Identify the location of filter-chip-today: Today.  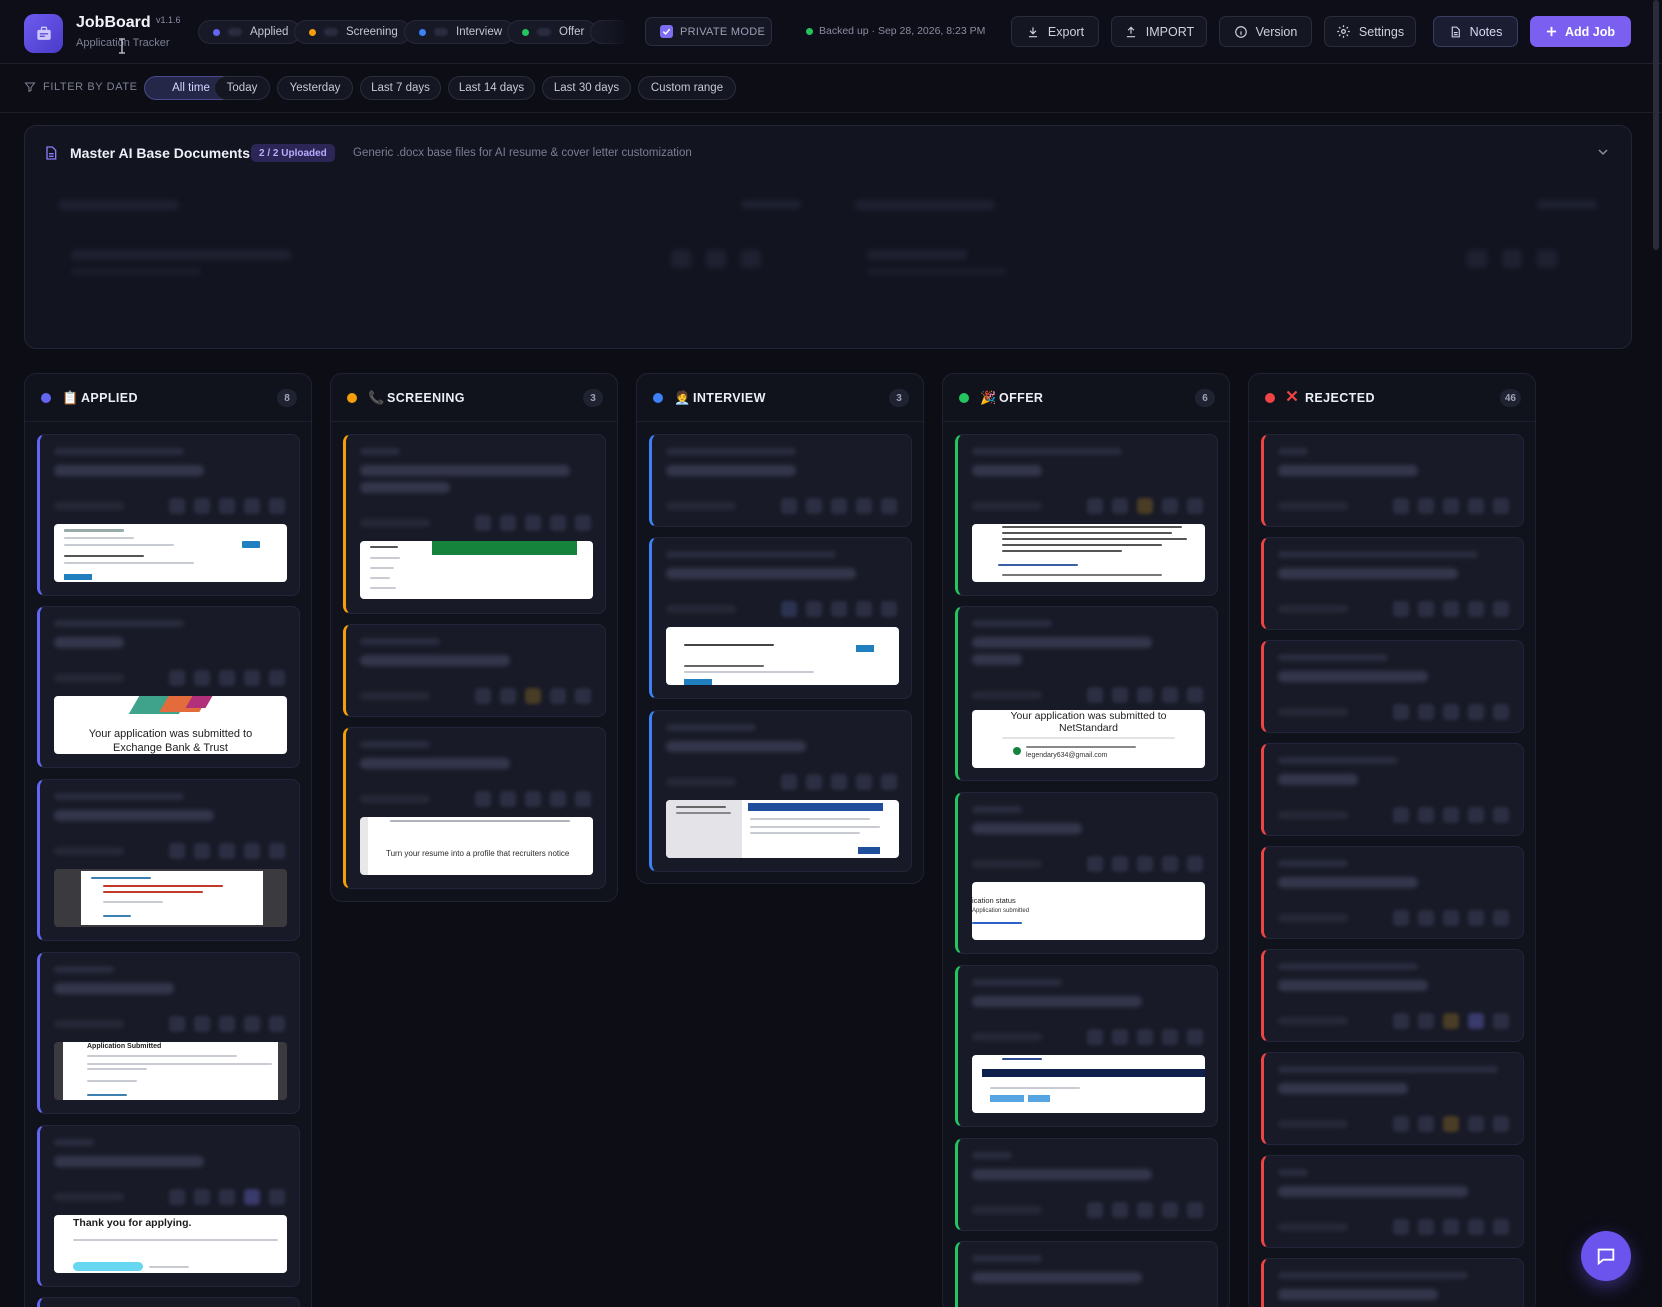
(242, 88).